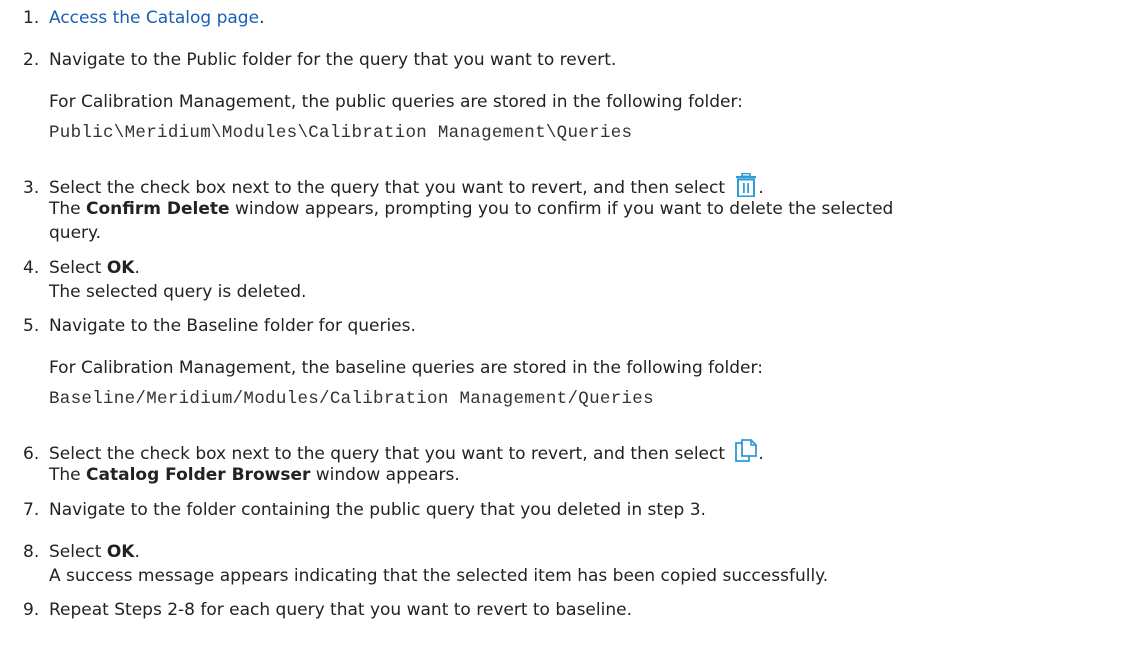  What do you see at coordinates (75, 233) in the screenshot?
I see `step-3-result-cont: query.` at bounding box center [75, 233].